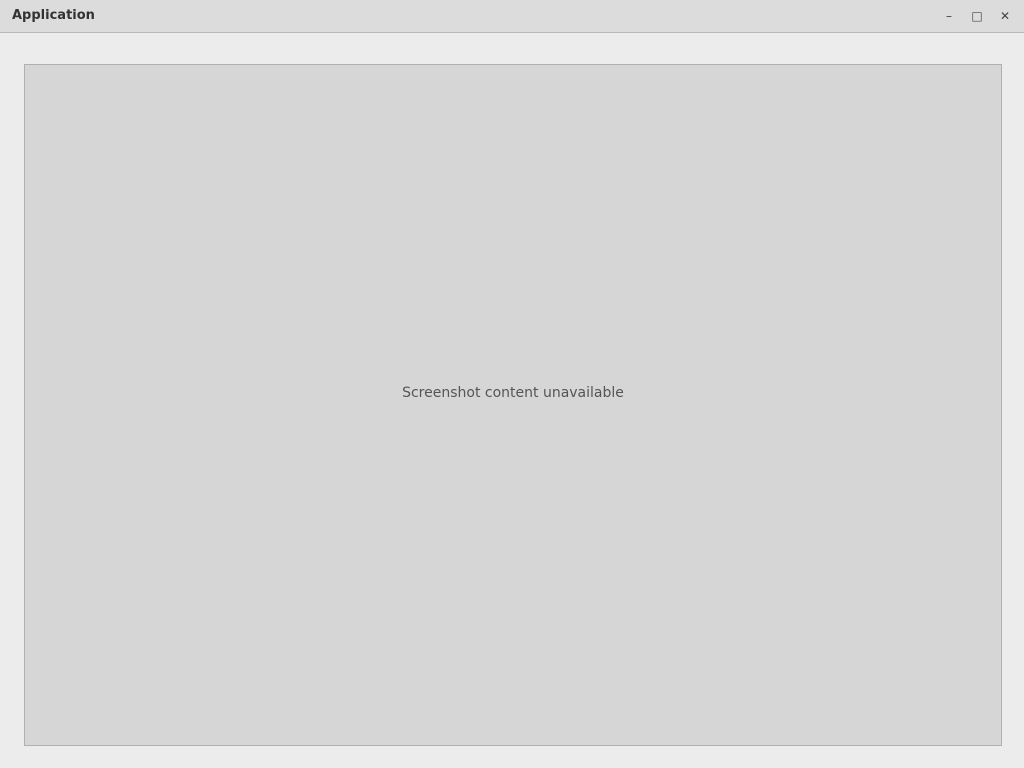  I want to click on minimize-icon: –, so click(949, 16).